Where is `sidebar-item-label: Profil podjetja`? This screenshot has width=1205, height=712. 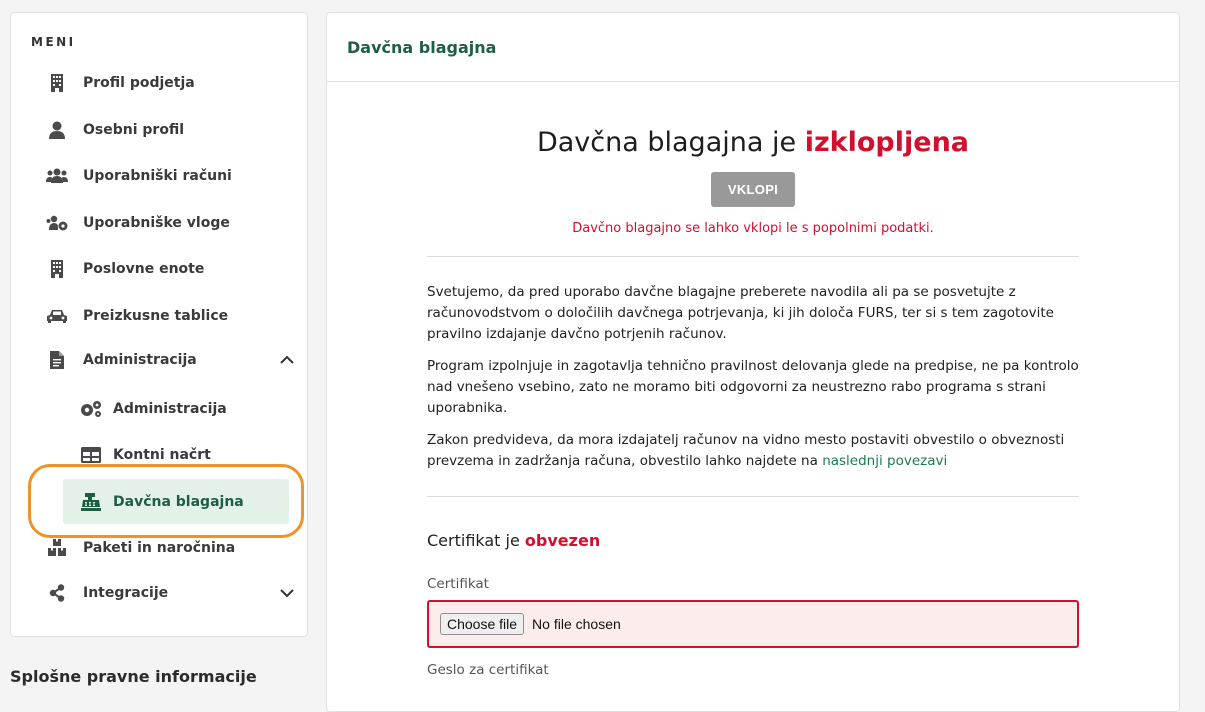
sidebar-item-label: Profil podjetja is located at coordinates (139, 83).